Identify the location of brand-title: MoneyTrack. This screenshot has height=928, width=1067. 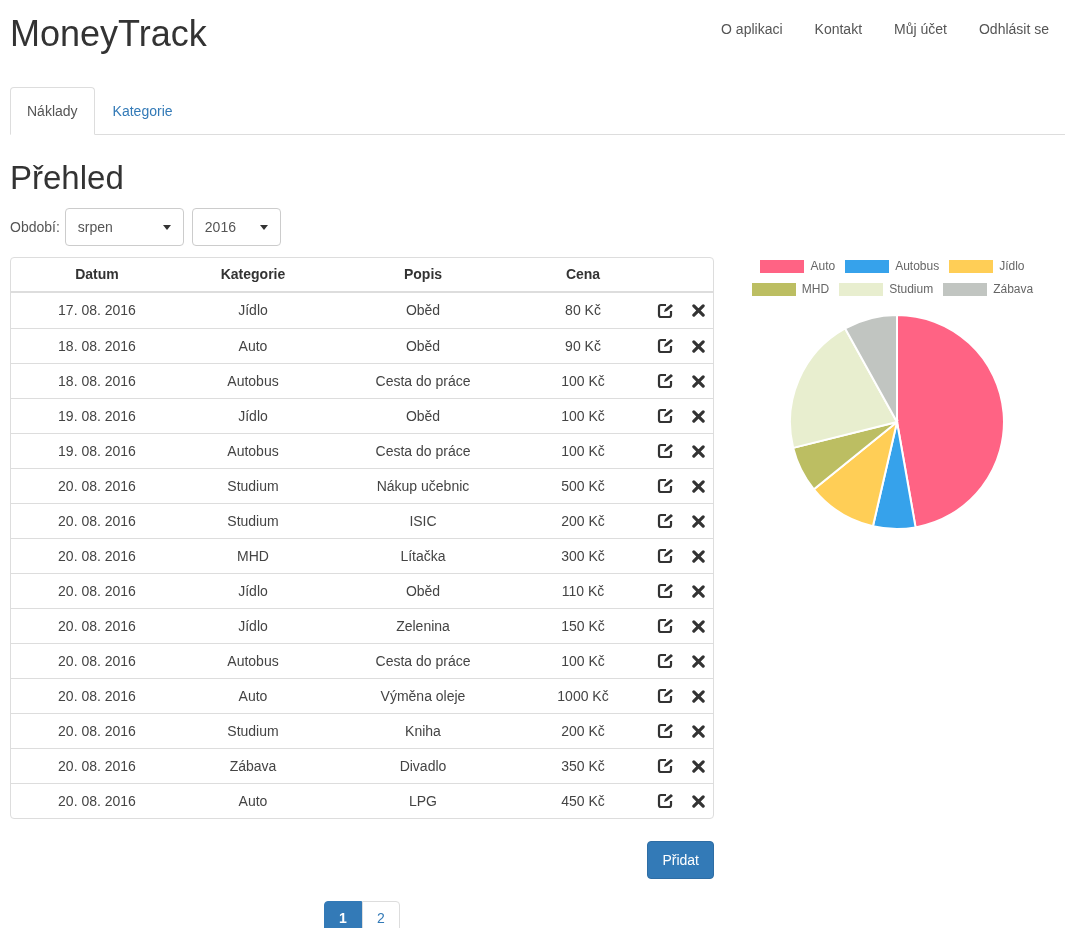
(108, 34).